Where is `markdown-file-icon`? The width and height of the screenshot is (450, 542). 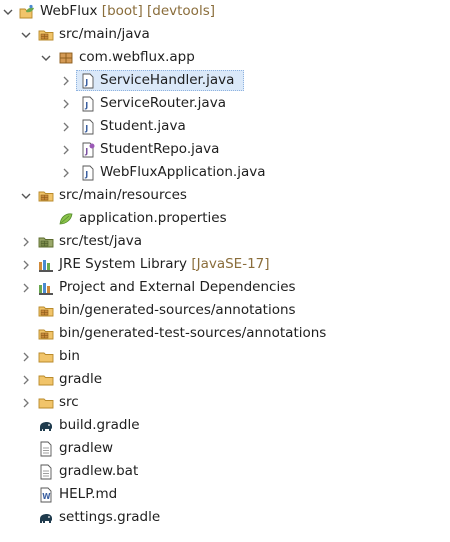 markdown-file-icon is located at coordinates (45, 494).